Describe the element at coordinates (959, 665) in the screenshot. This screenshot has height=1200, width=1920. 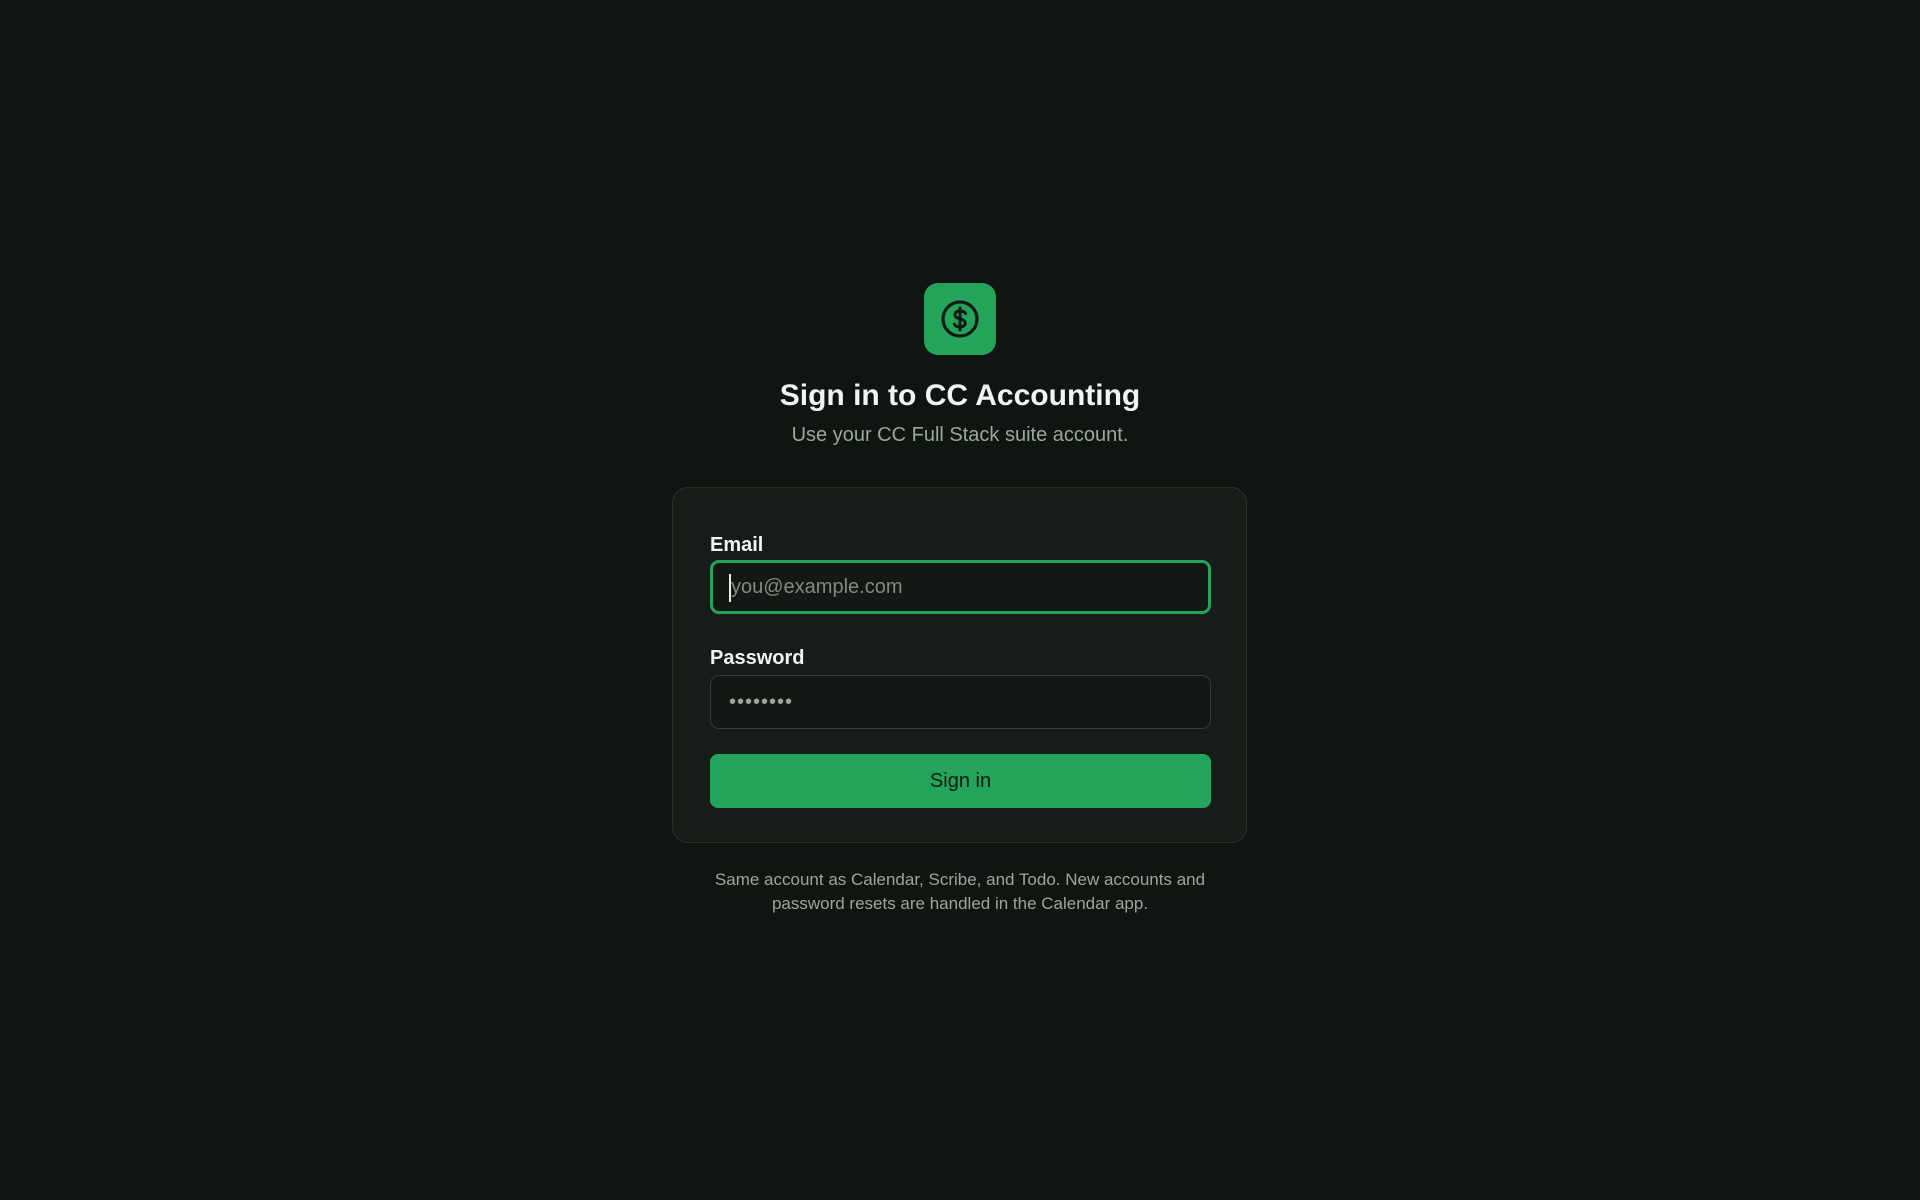
I see `sign-in-card: Email Password Sign in` at that location.